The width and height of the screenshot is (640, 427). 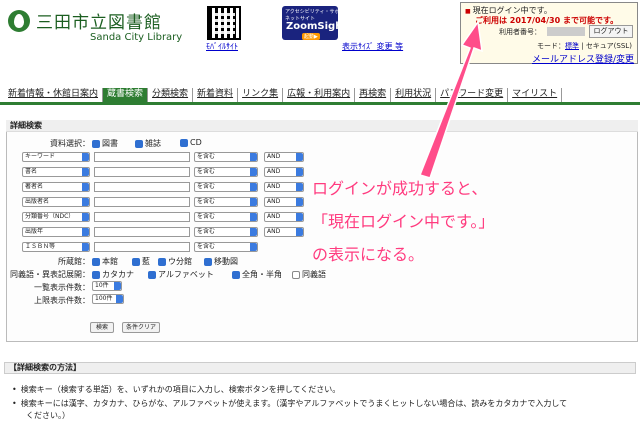 What do you see at coordinates (403, 221) in the screenshot?
I see `annotation-line-2: 「現在ログイン中です。」` at bounding box center [403, 221].